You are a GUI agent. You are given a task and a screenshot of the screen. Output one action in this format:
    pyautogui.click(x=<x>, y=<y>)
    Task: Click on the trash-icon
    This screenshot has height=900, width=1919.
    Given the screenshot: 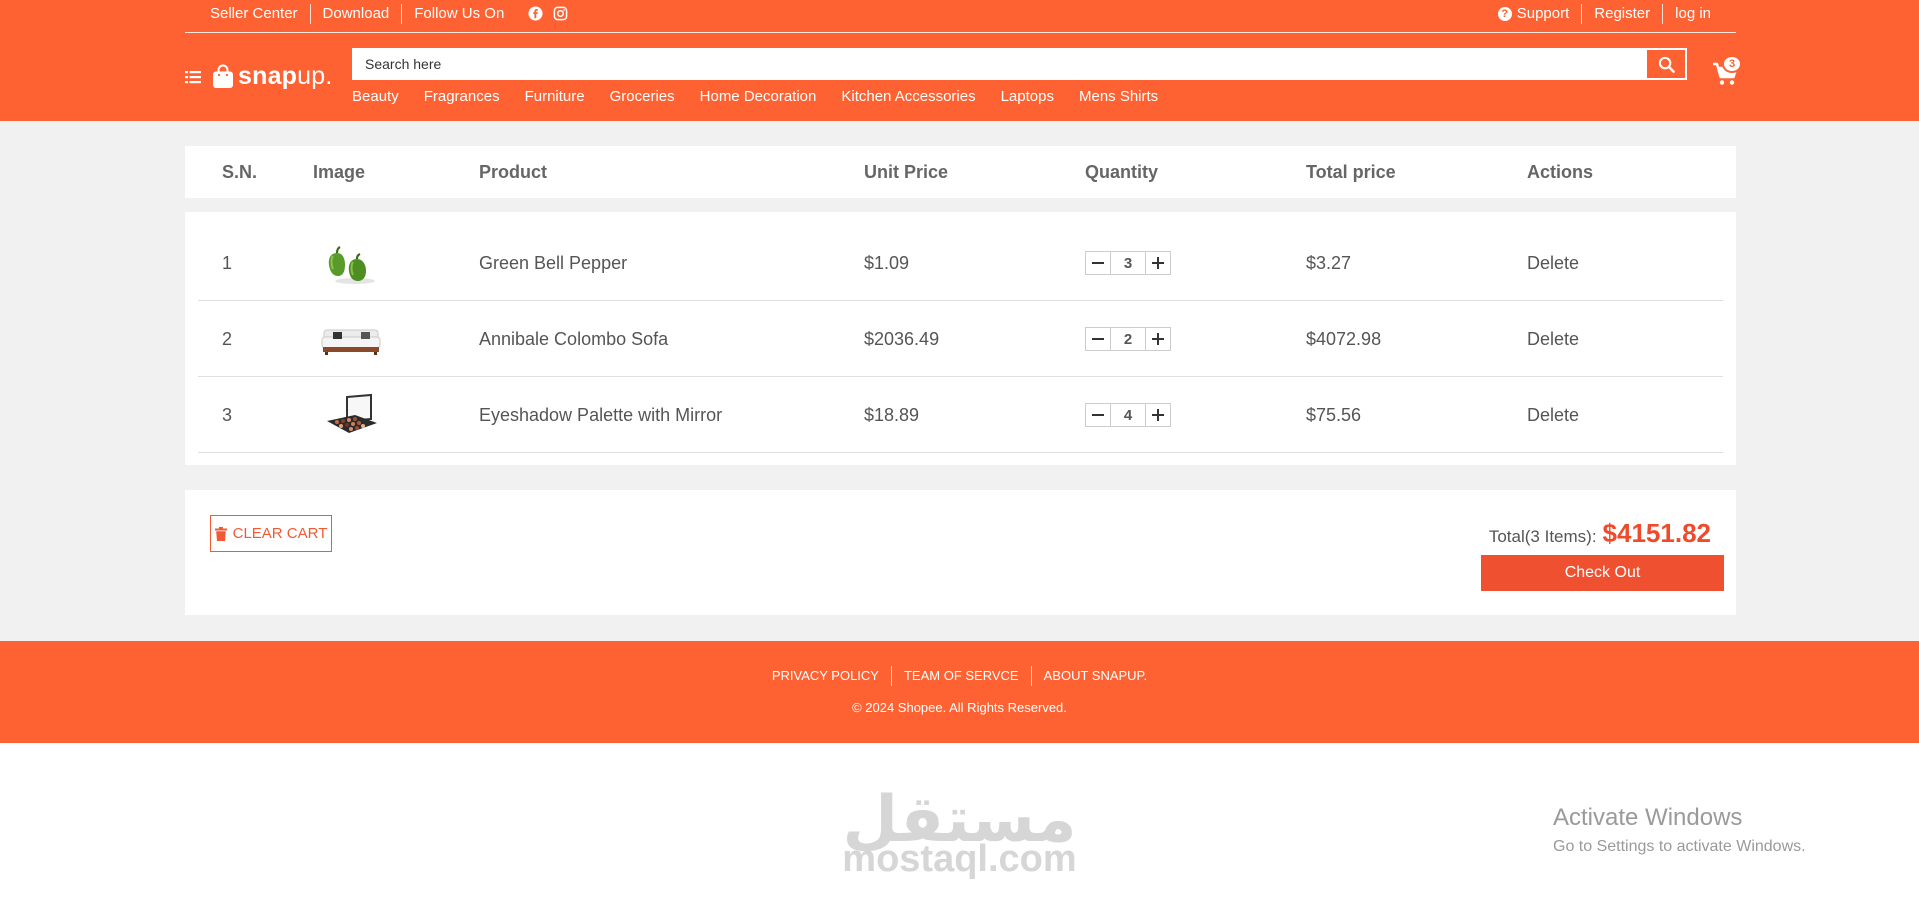 What is the action you would take?
    pyautogui.click(x=220, y=533)
    